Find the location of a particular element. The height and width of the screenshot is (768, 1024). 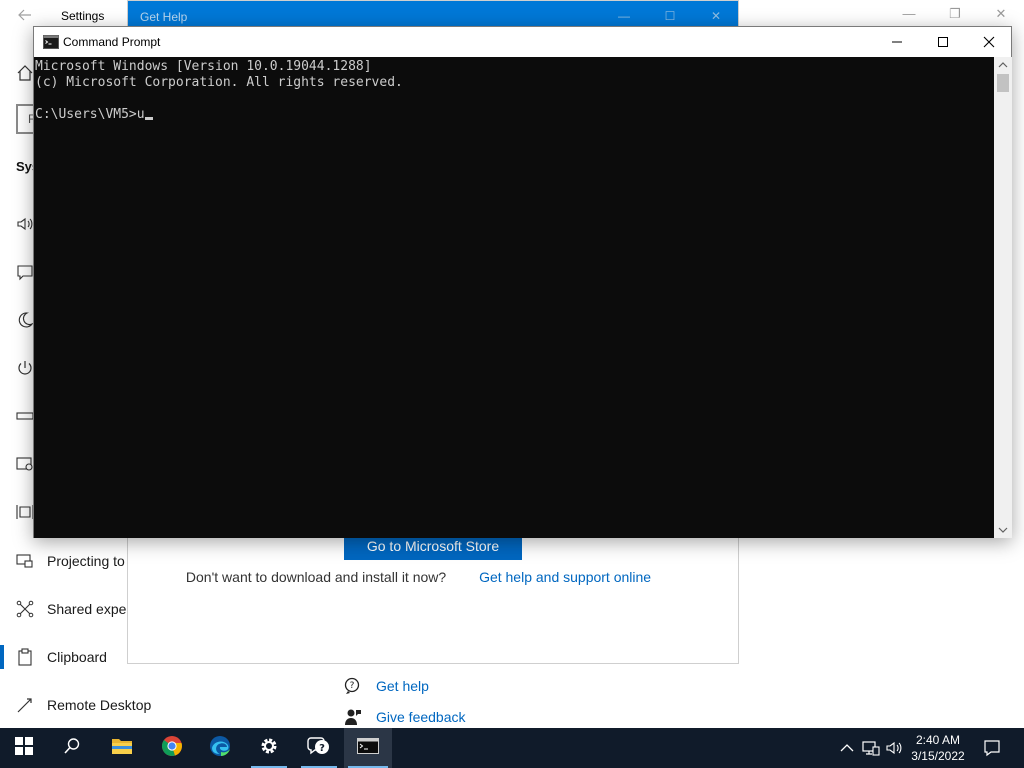

get-help-minimize-button: — is located at coordinates (624, 17).